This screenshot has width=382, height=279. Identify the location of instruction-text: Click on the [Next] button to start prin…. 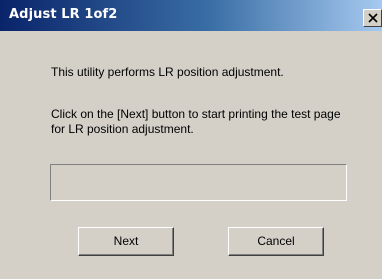
(196, 121).